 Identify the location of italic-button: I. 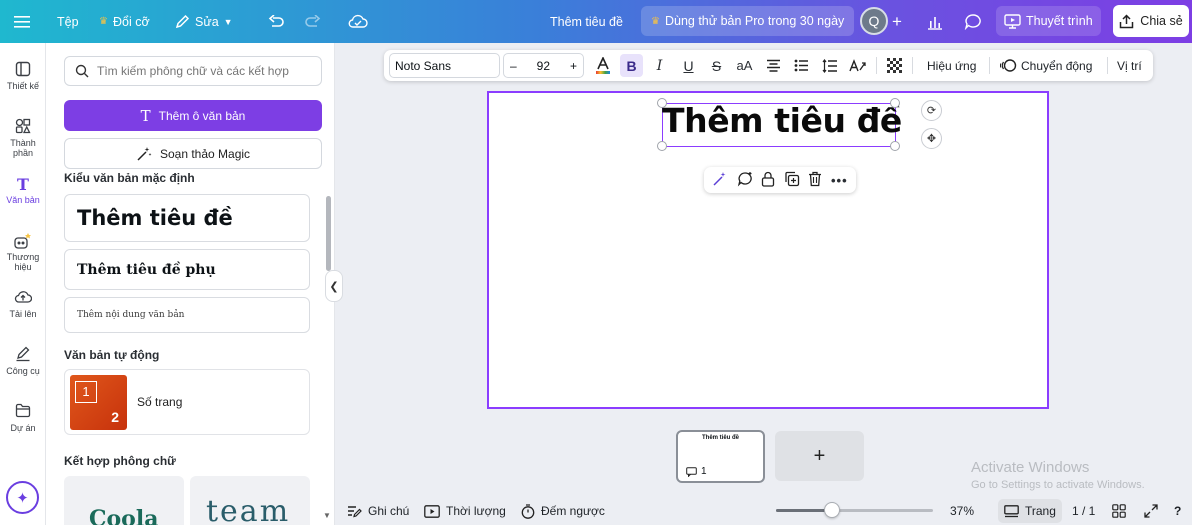
(659, 65).